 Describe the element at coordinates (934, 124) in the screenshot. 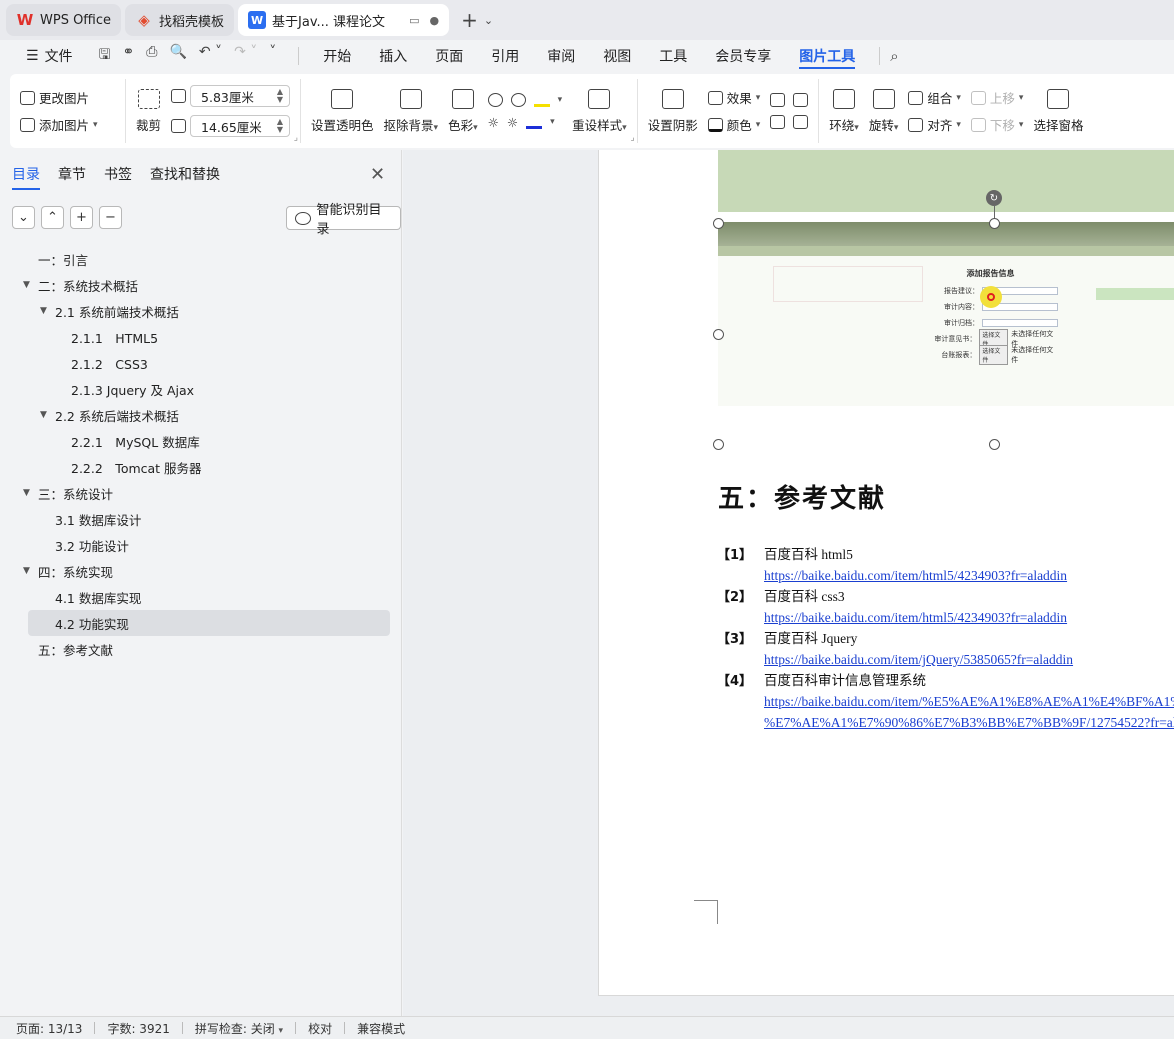

I see `align-button: 对齐 ▾` at that location.